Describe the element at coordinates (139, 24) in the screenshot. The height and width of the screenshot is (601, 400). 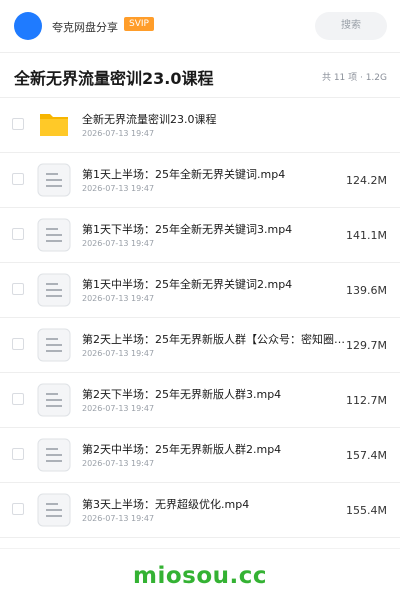
I see `svip-badge: SVIP` at that location.